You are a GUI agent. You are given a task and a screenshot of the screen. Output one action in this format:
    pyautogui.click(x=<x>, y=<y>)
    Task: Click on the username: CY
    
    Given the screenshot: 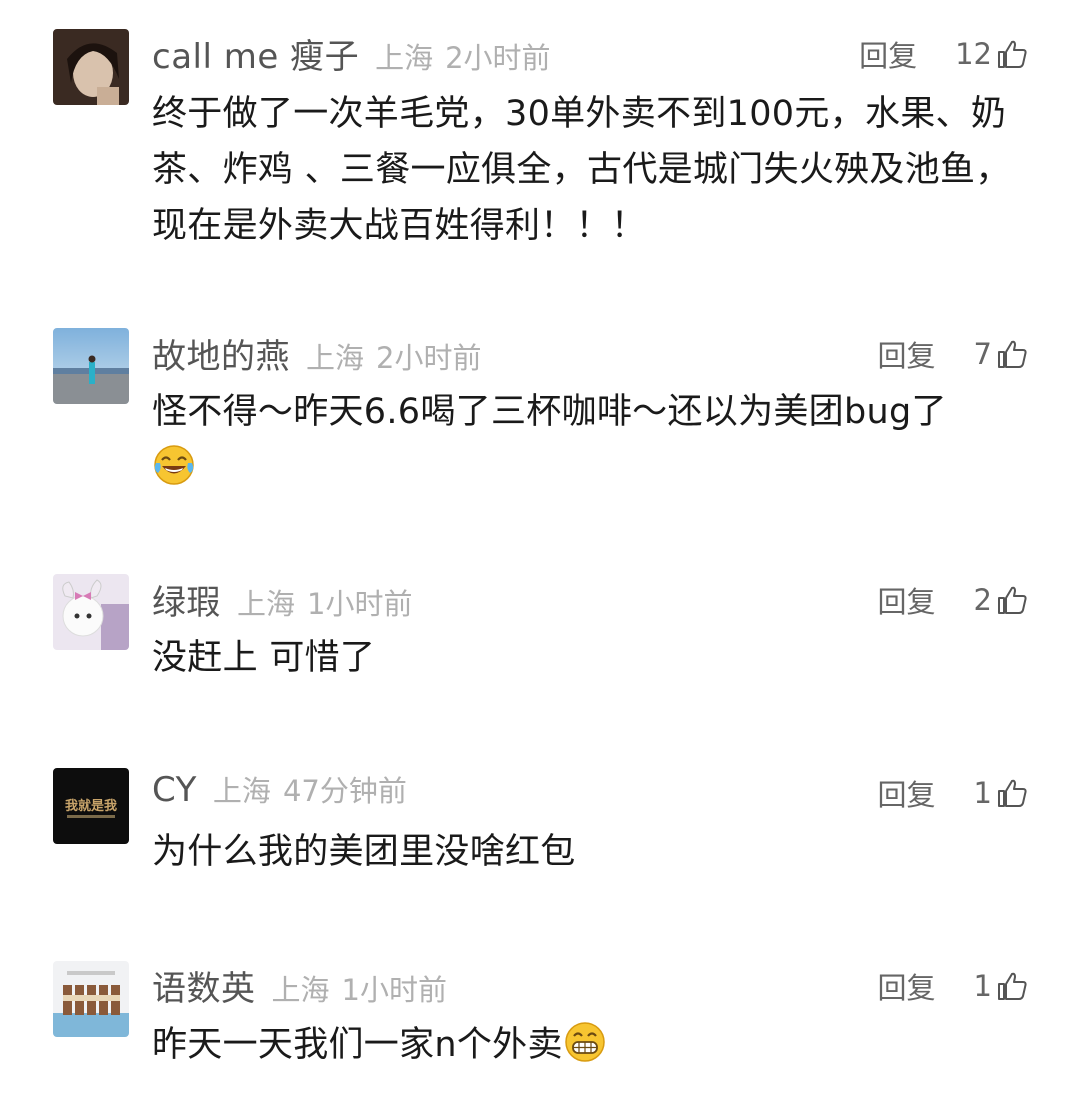 What is the action you would take?
    pyautogui.click(x=174, y=790)
    